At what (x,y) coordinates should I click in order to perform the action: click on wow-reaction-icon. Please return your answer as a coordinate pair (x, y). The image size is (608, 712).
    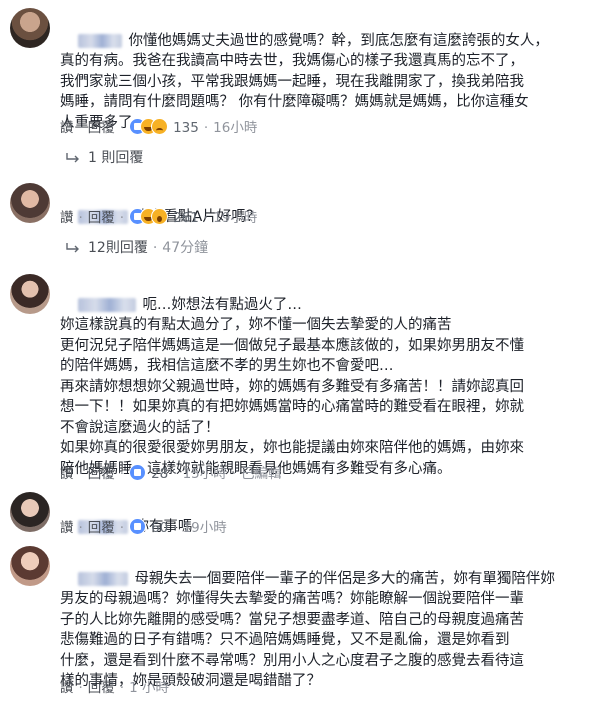
    Looking at the image, I should click on (160, 216).